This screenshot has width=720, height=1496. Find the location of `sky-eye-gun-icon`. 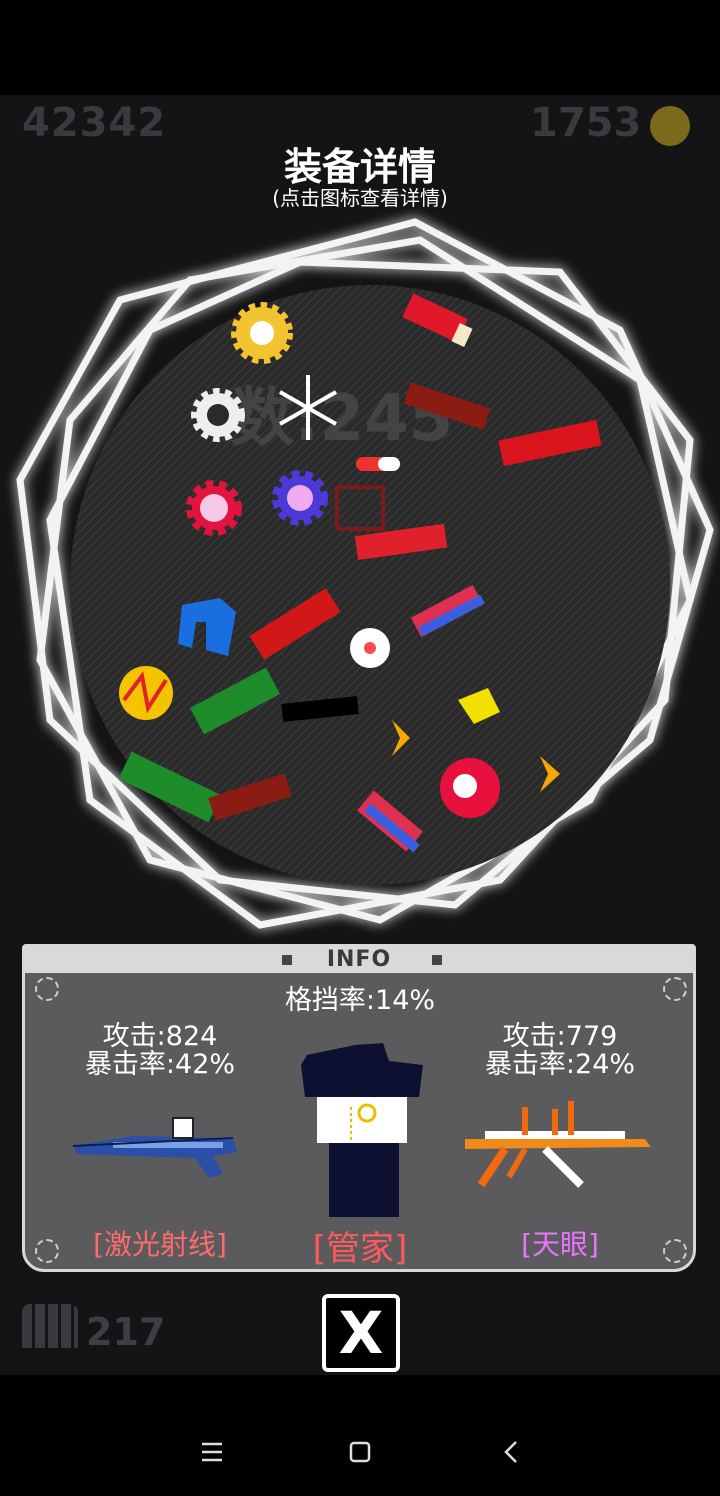

sky-eye-gun-icon is located at coordinates (560, 1144).